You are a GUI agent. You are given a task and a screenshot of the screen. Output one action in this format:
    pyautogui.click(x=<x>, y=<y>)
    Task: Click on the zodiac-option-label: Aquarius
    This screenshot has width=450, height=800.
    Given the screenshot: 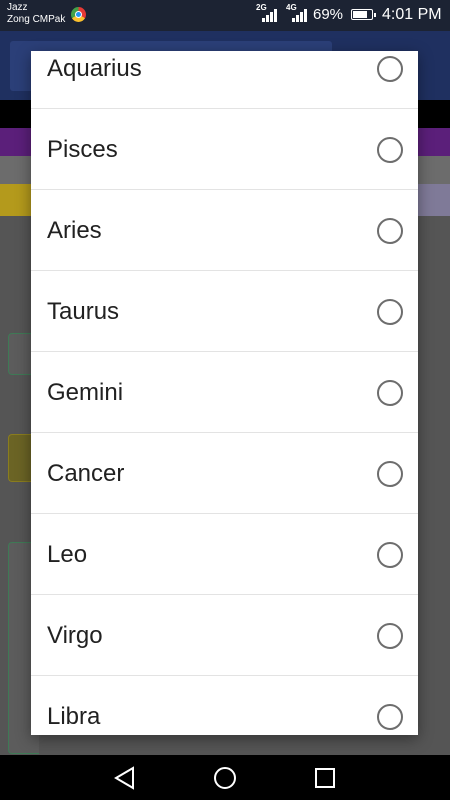 What is the action you would take?
    pyautogui.click(x=94, y=68)
    